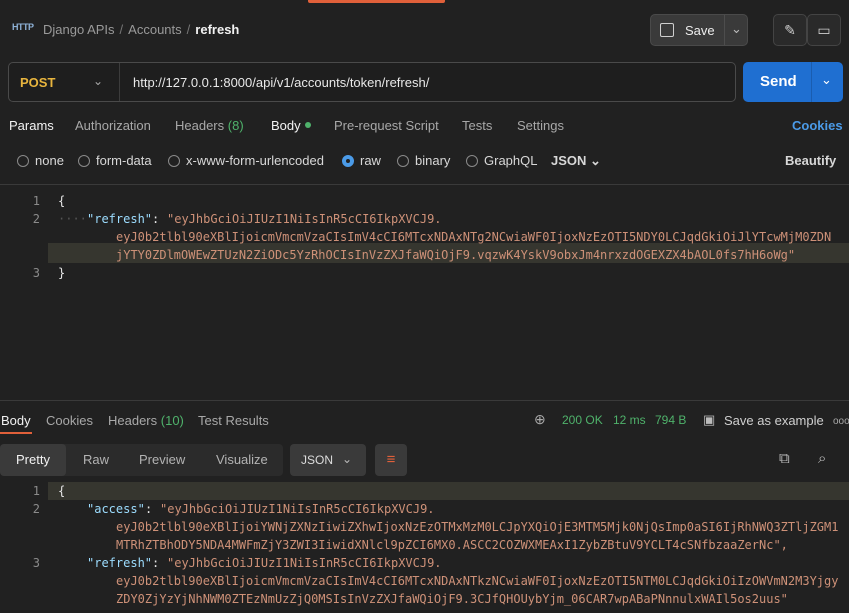 The height and width of the screenshot is (613, 849). I want to click on headers-count: (8), so click(235, 125).